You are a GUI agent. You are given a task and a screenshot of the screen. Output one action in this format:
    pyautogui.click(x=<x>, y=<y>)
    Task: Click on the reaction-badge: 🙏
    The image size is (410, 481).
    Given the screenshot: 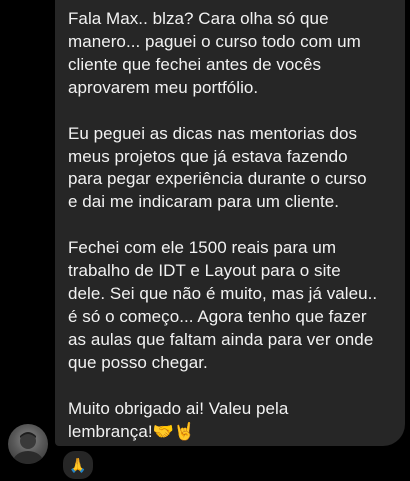 What is the action you would take?
    pyautogui.click(x=78, y=465)
    